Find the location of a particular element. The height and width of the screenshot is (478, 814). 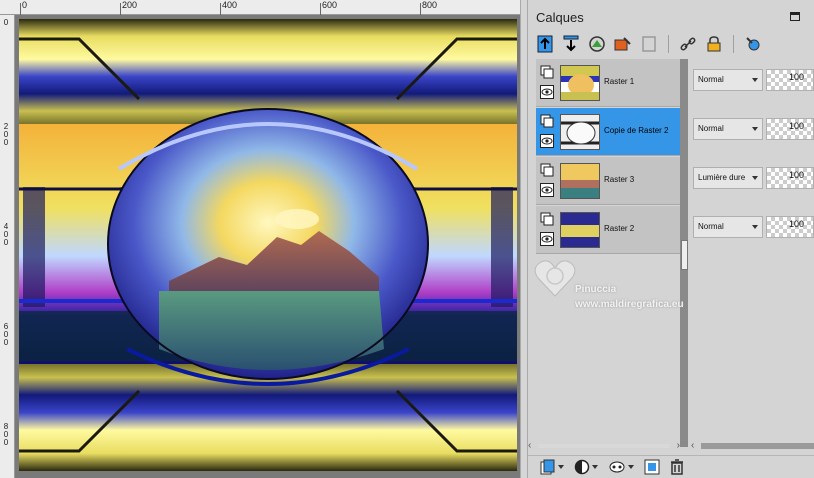

panel-menu-icon is located at coordinates (795, 16).